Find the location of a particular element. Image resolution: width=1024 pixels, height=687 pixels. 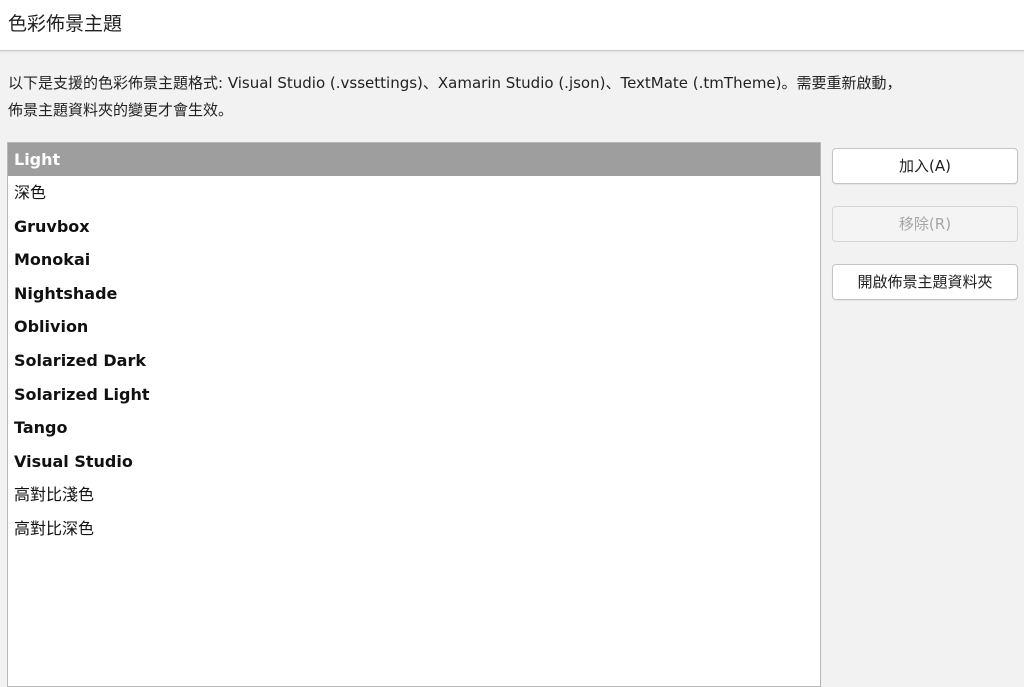

description-line-2: 佈景主題資料夾的變更才會生效。 is located at coordinates (121, 110).